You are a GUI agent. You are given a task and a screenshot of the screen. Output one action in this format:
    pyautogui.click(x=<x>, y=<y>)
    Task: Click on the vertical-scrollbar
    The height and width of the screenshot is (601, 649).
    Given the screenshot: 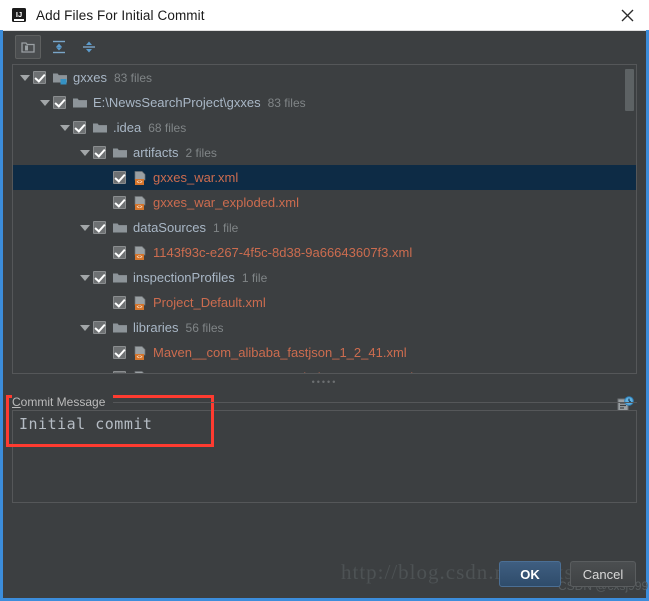 What is the action you would take?
    pyautogui.click(x=629, y=90)
    